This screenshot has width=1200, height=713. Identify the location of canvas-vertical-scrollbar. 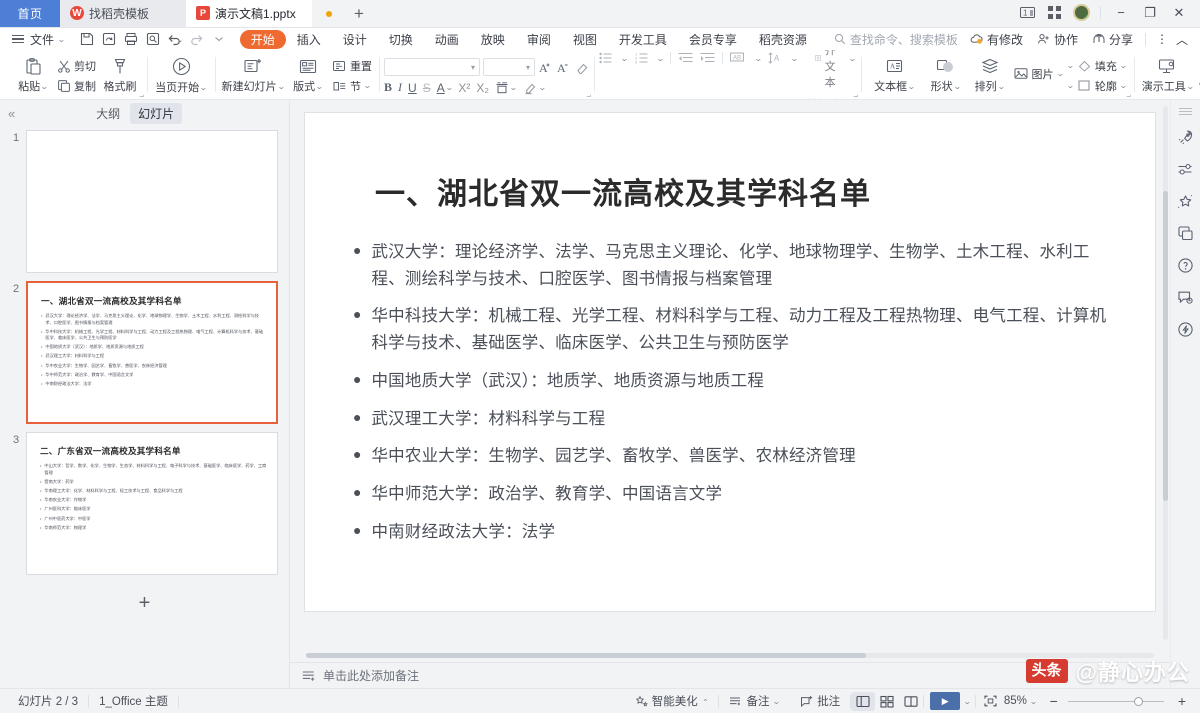
(1165, 373).